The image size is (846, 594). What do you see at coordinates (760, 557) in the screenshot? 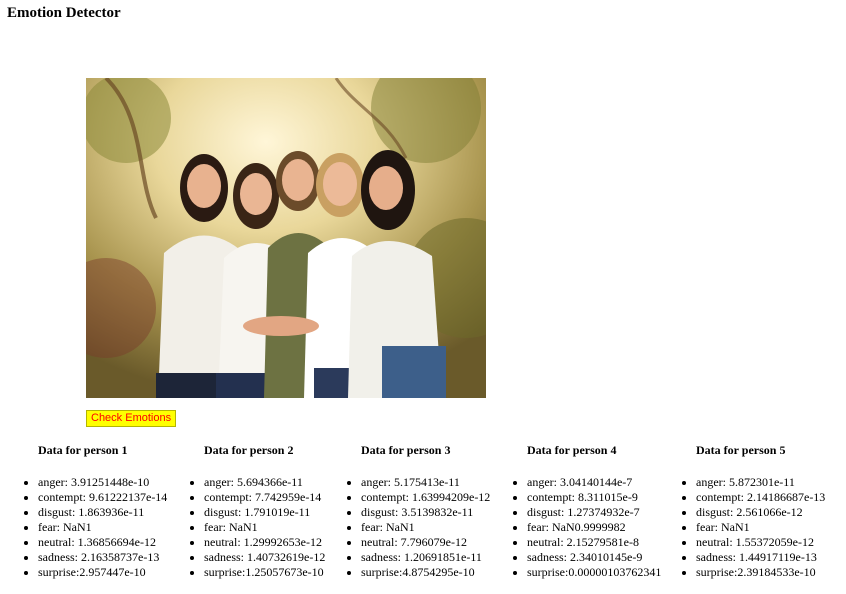
I see `emotion-sadness: sadness: 1.44917119e-13` at bounding box center [760, 557].